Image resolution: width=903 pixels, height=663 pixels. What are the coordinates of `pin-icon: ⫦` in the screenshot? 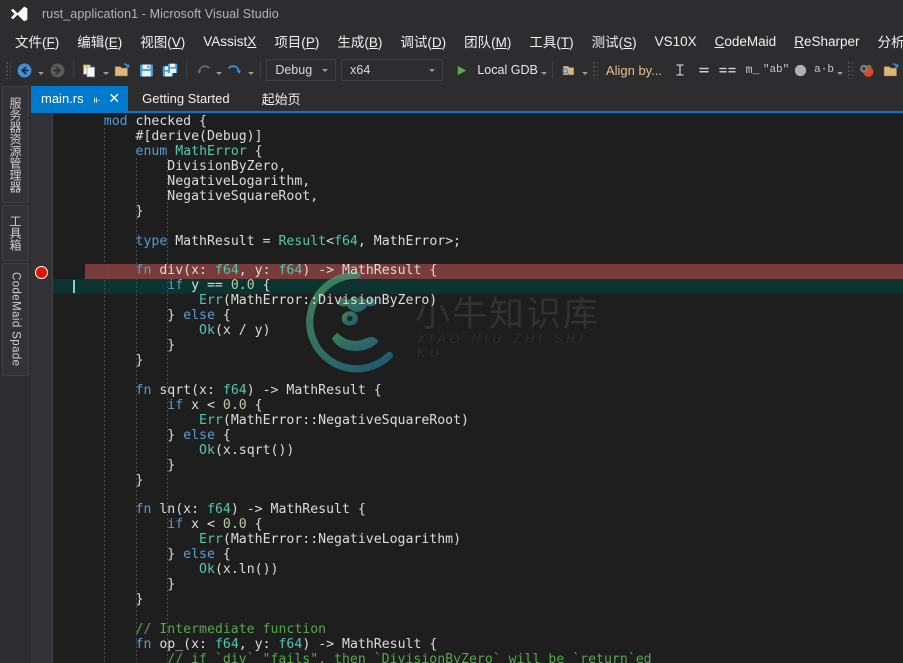 It's located at (97, 99).